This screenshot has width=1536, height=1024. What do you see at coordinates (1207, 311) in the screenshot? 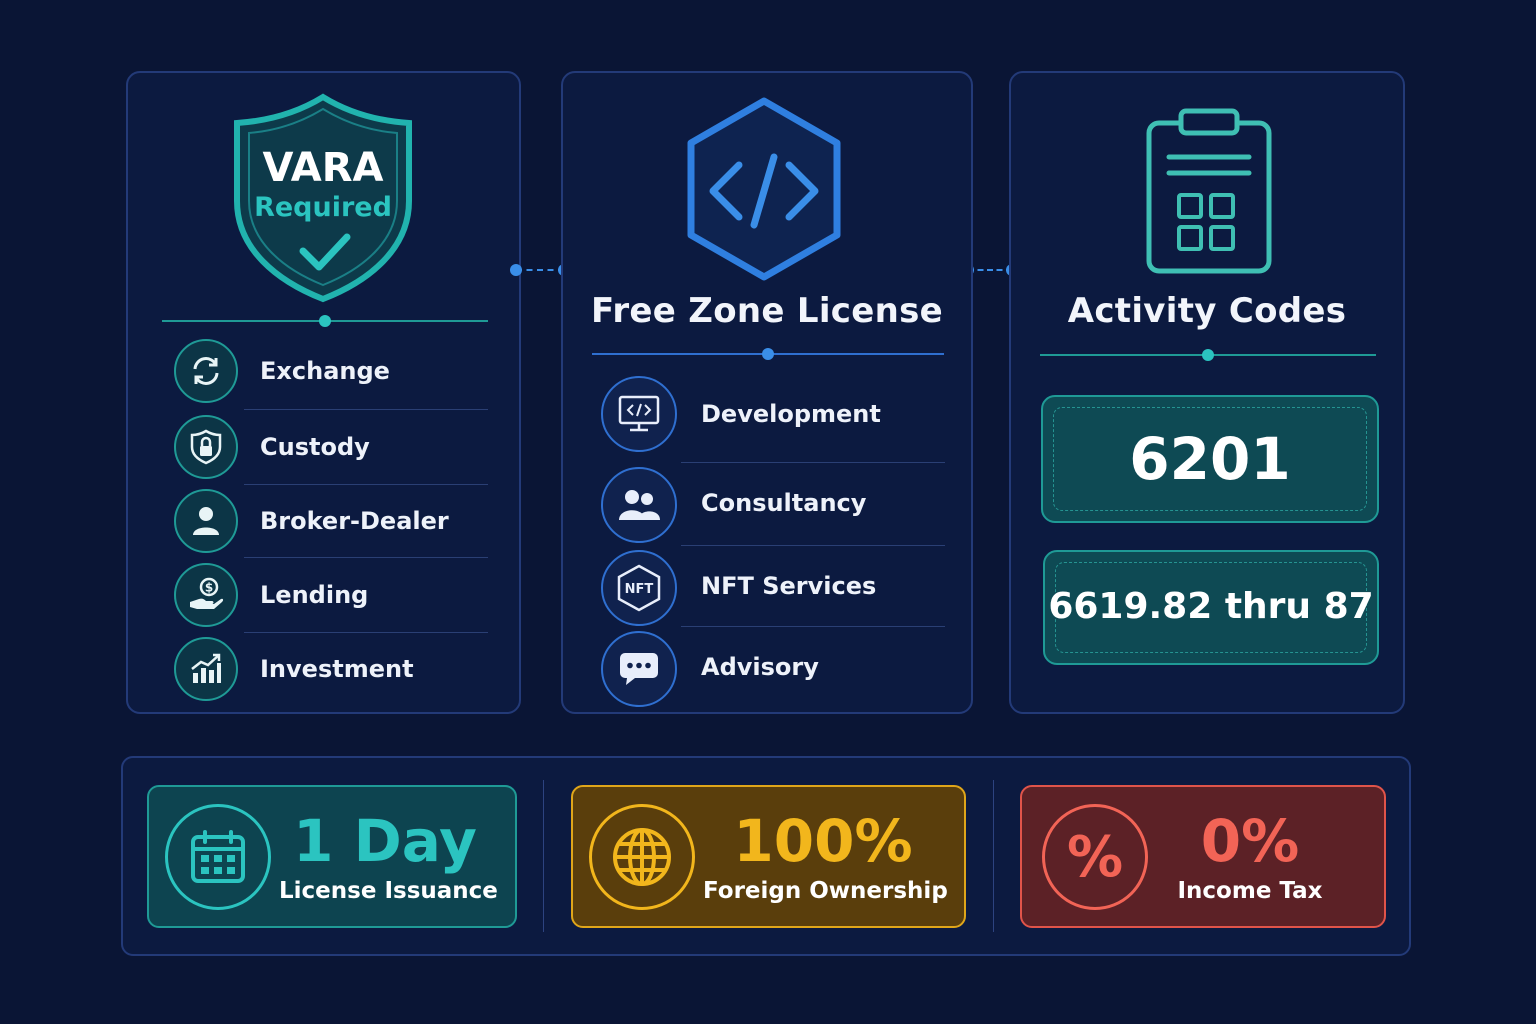
I see `card-title: Activity Codes` at bounding box center [1207, 311].